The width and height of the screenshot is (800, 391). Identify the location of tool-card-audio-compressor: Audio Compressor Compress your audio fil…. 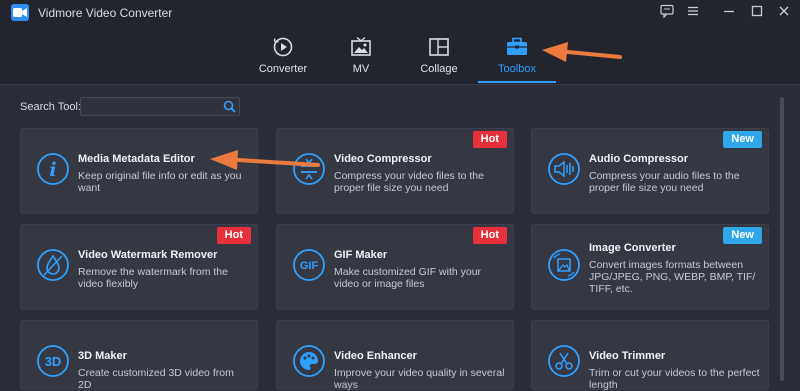
(650, 171).